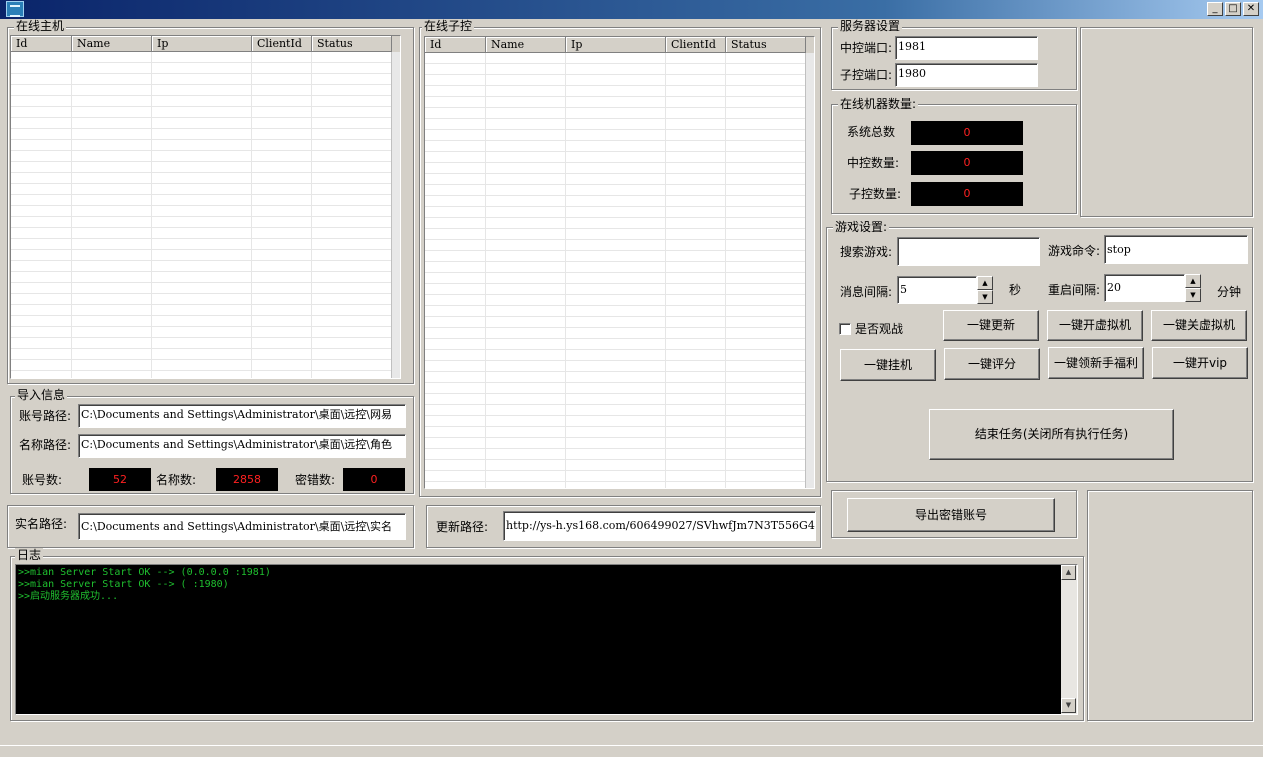 This screenshot has height=757, width=1263. Describe the element at coordinates (374, 479) in the screenshot. I see `pwd-error-count-value: 0` at that location.